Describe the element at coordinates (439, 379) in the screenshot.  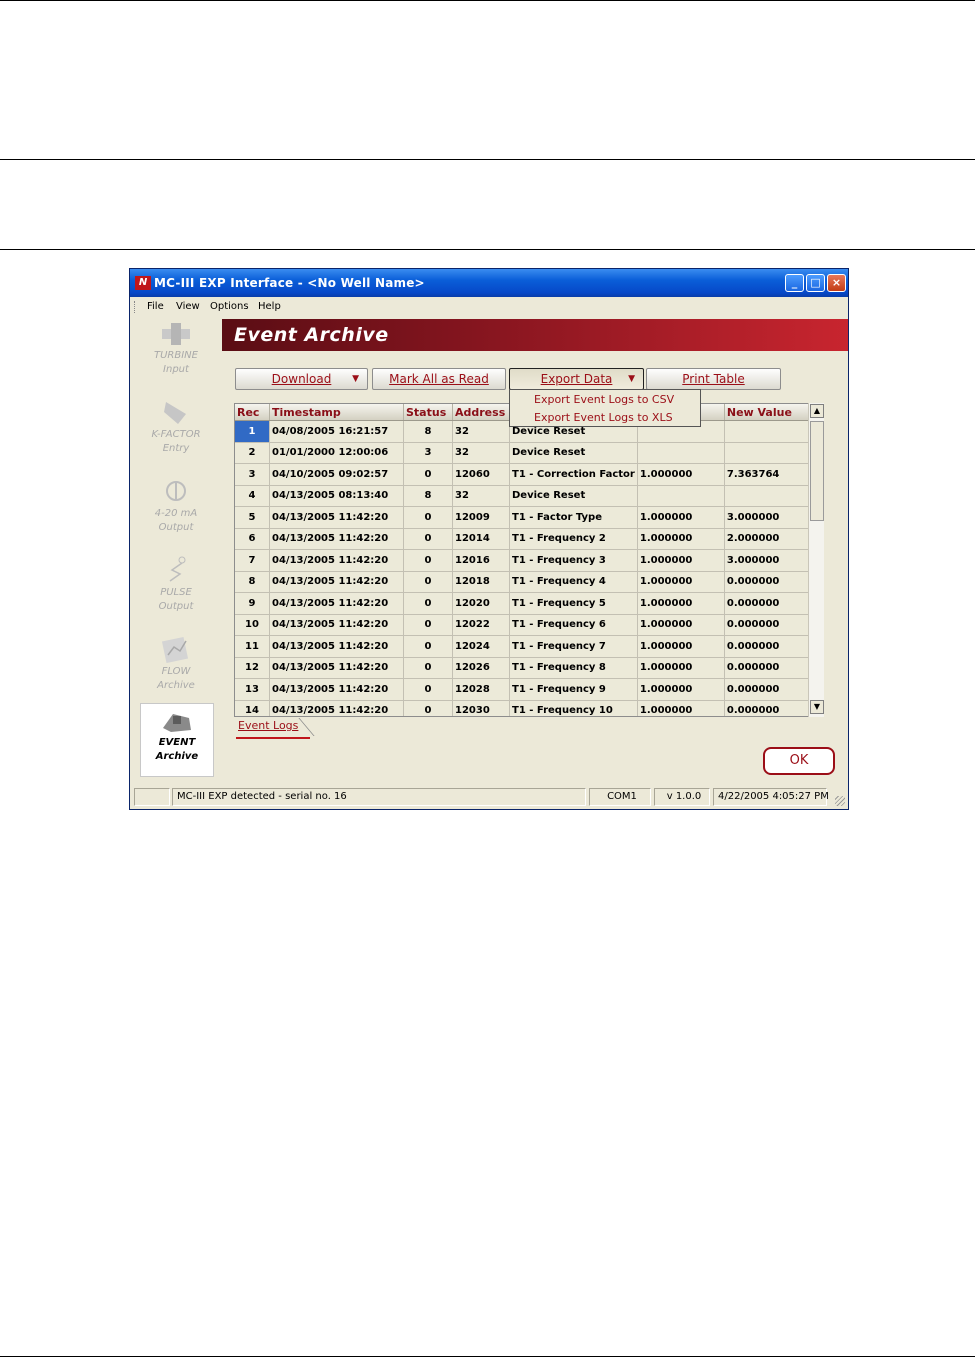
I see `mark-all-read-button: Mark All as Read` at that location.